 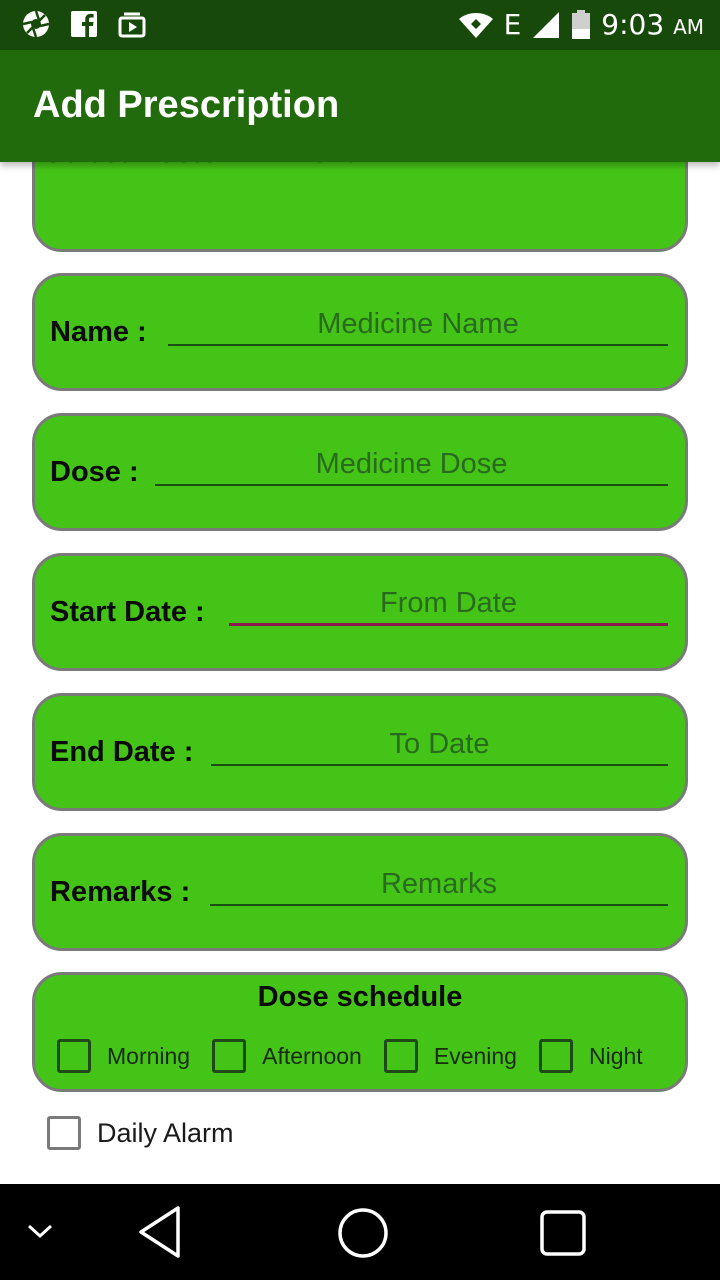 What do you see at coordinates (161, 1232) in the screenshot?
I see `back-icon` at bounding box center [161, 1232].